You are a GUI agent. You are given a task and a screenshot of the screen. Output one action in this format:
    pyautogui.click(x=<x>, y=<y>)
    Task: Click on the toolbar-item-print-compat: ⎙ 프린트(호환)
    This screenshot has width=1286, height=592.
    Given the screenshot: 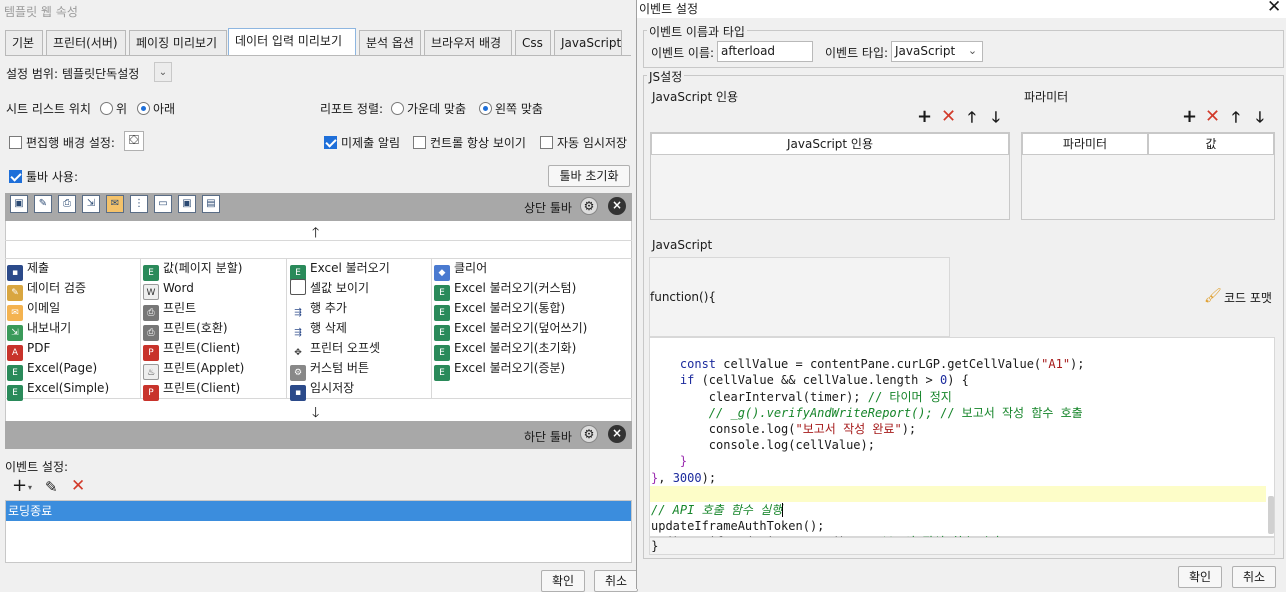 What is the action you would take?
    pyautogui.click(x=185, y=329)
    